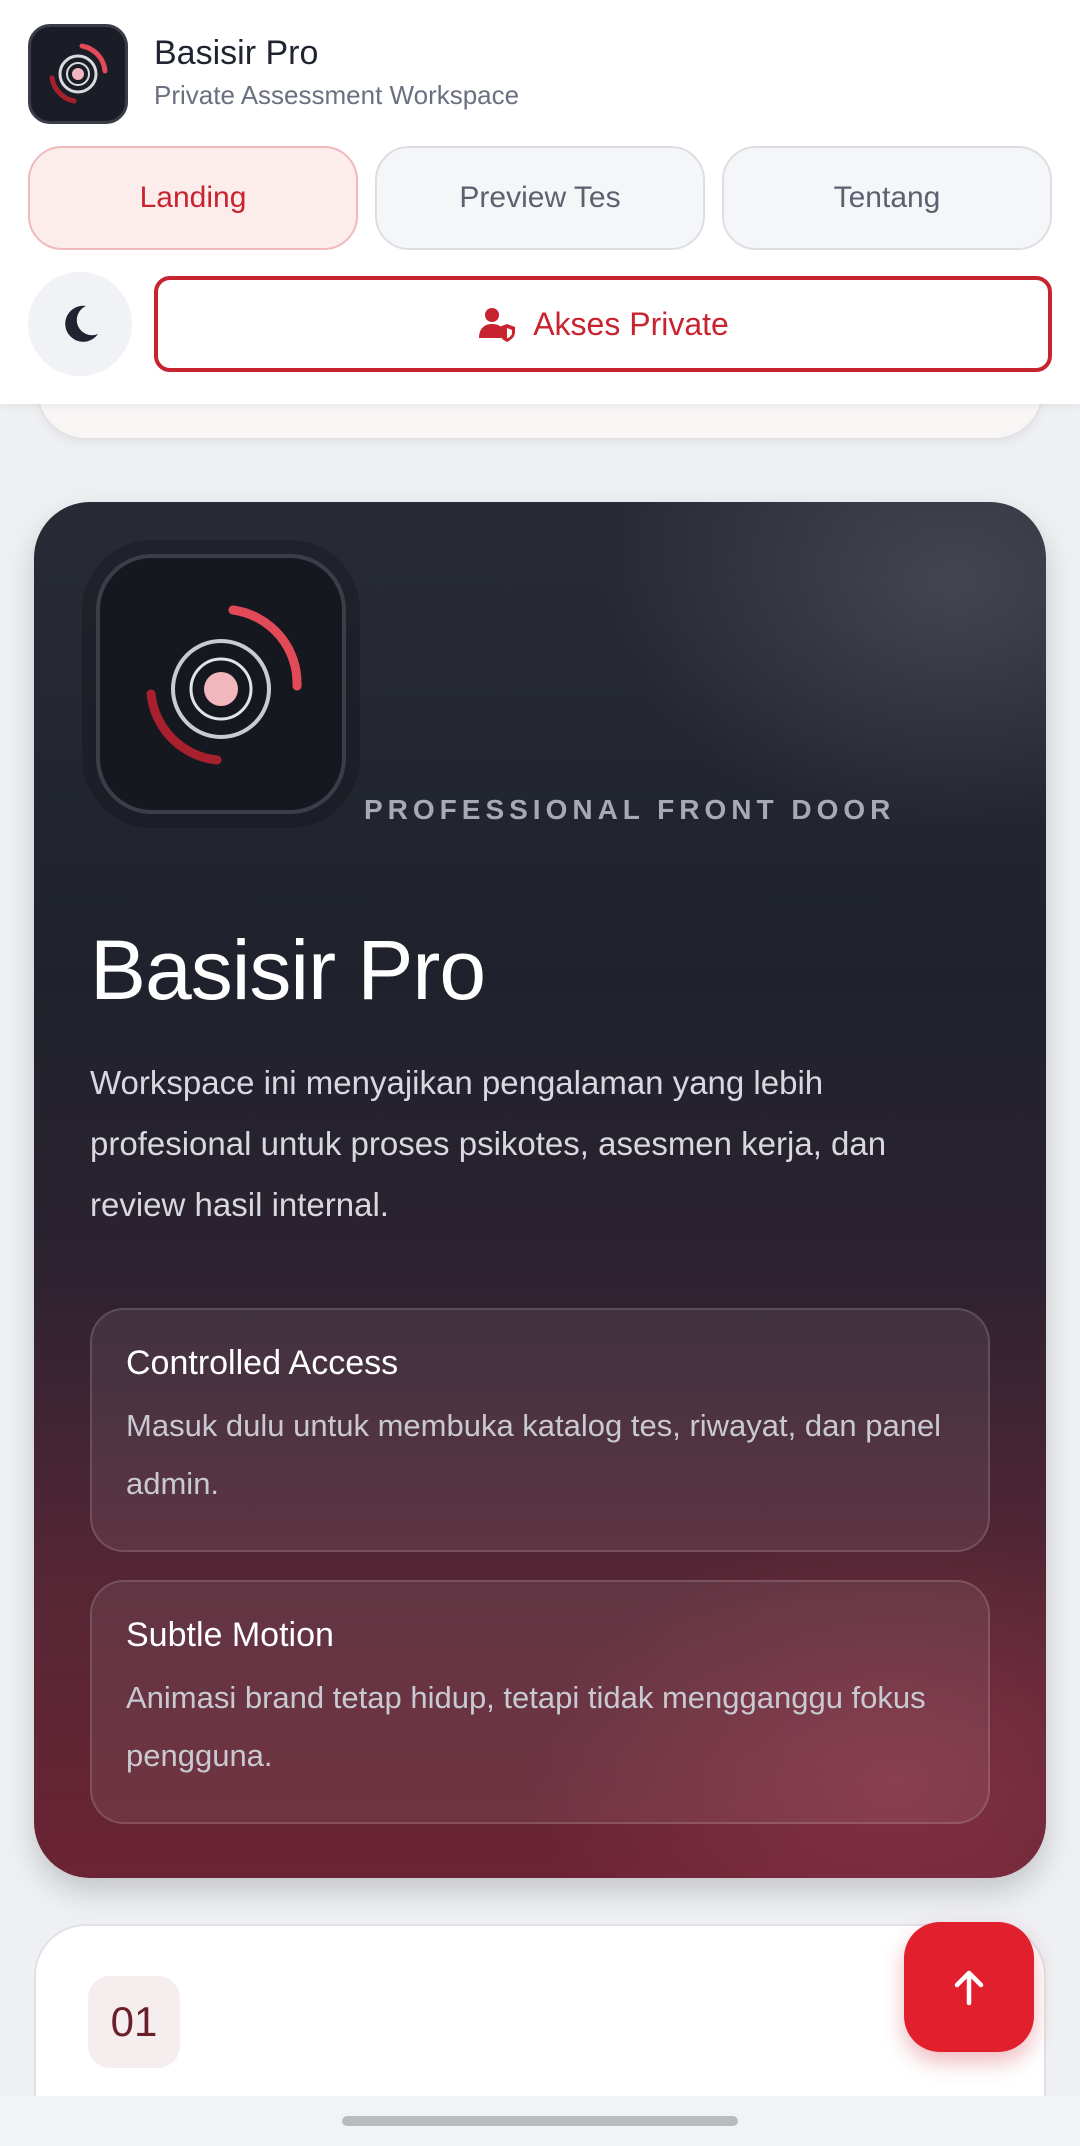 This screenshot has height=2146, width=1080. What do you see at coordinates (631, 323) in the screenshot?
I see `akses-private-label: Akses Private` at bounding box center [631, 323].